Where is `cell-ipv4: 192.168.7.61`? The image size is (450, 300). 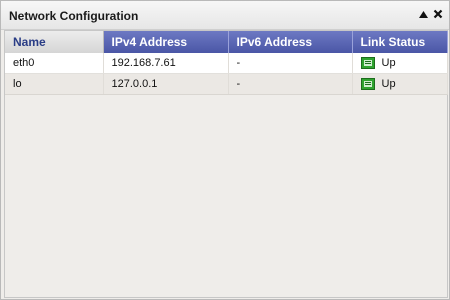 cell-ipv4: 192.168.7.61 is located at coordinates (166, 63).